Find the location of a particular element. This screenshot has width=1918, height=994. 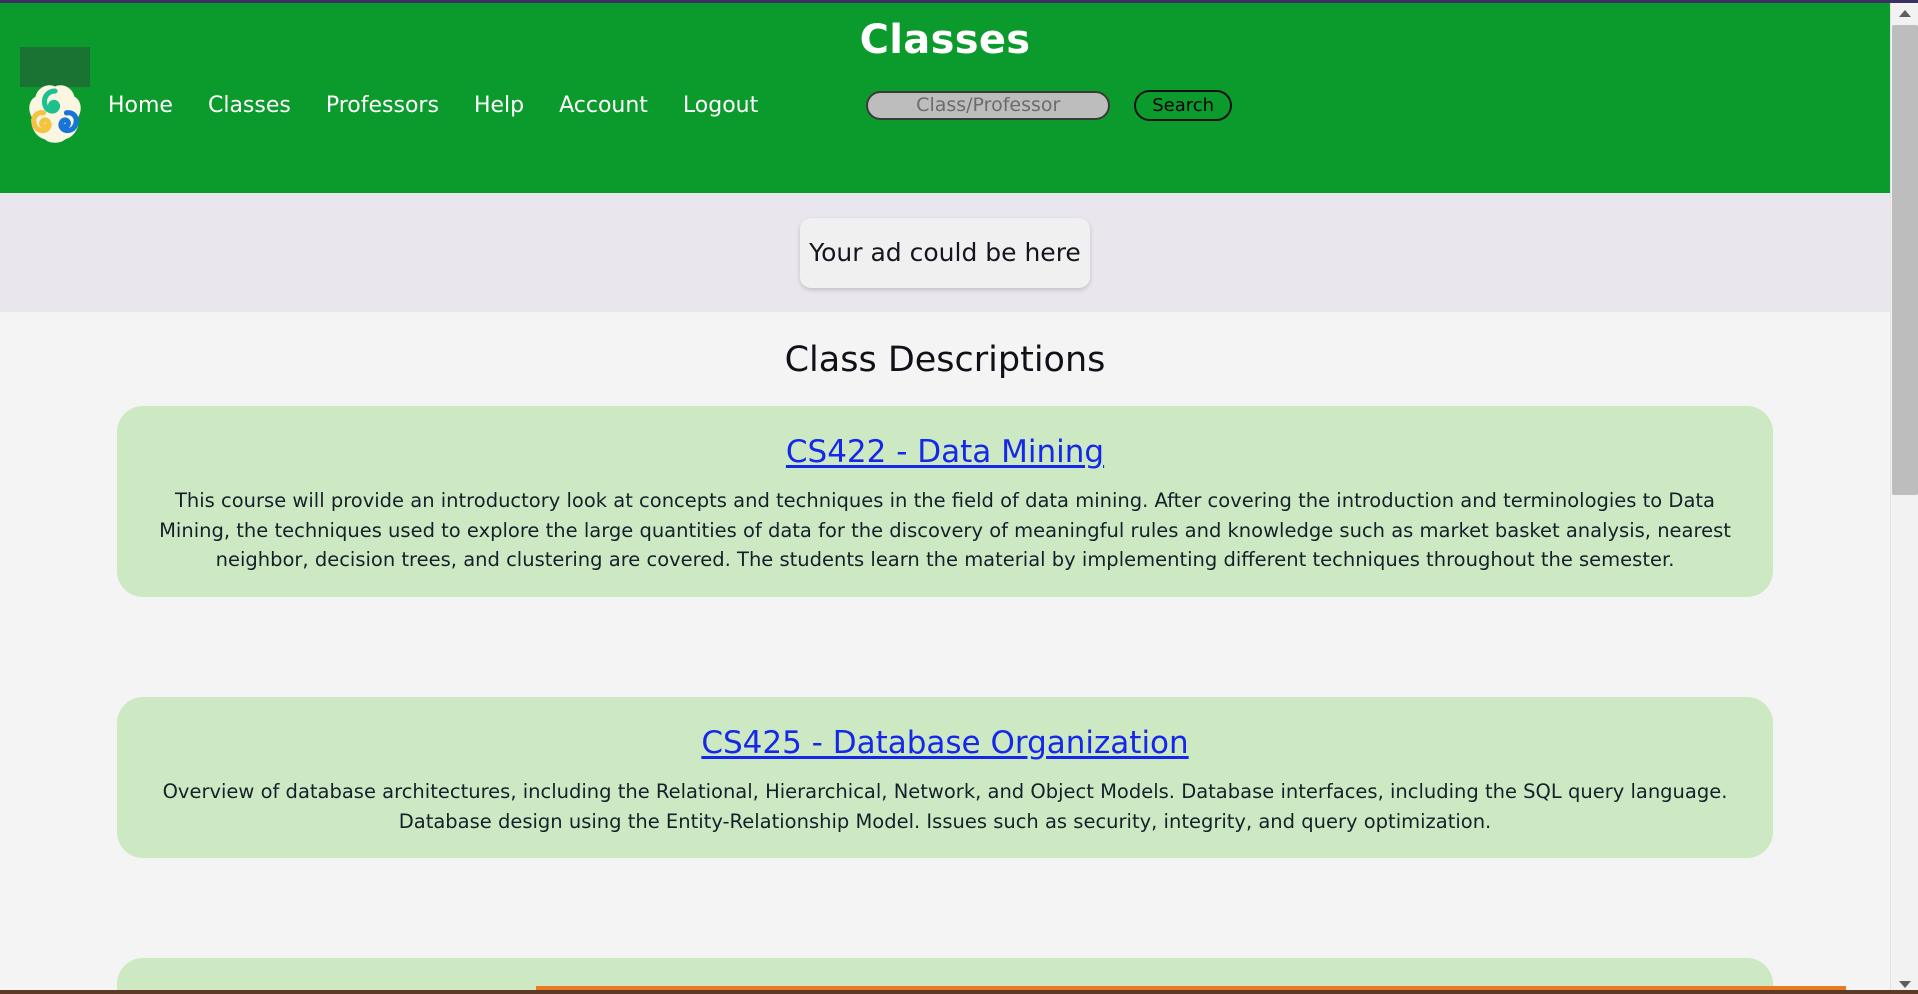

scrollbar-thumb is located at coordinates (1905, 260).